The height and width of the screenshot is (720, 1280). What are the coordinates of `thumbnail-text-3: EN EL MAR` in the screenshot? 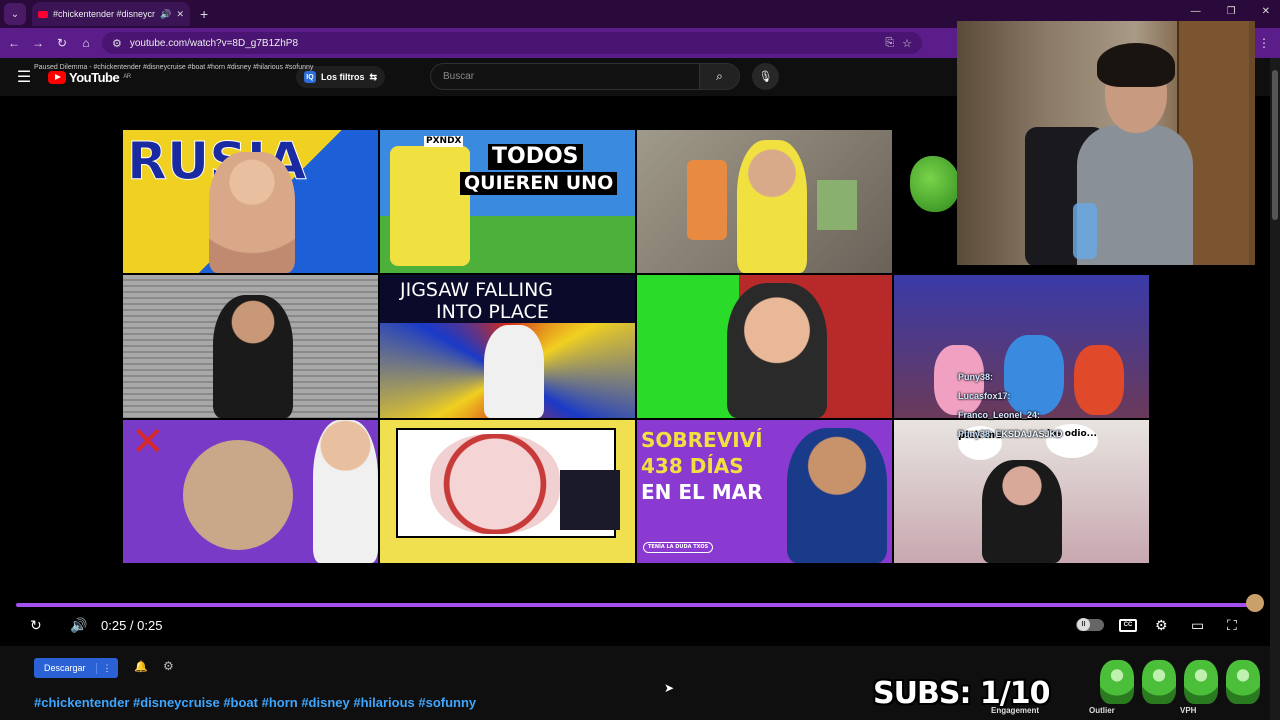 It's located at (702, 492).